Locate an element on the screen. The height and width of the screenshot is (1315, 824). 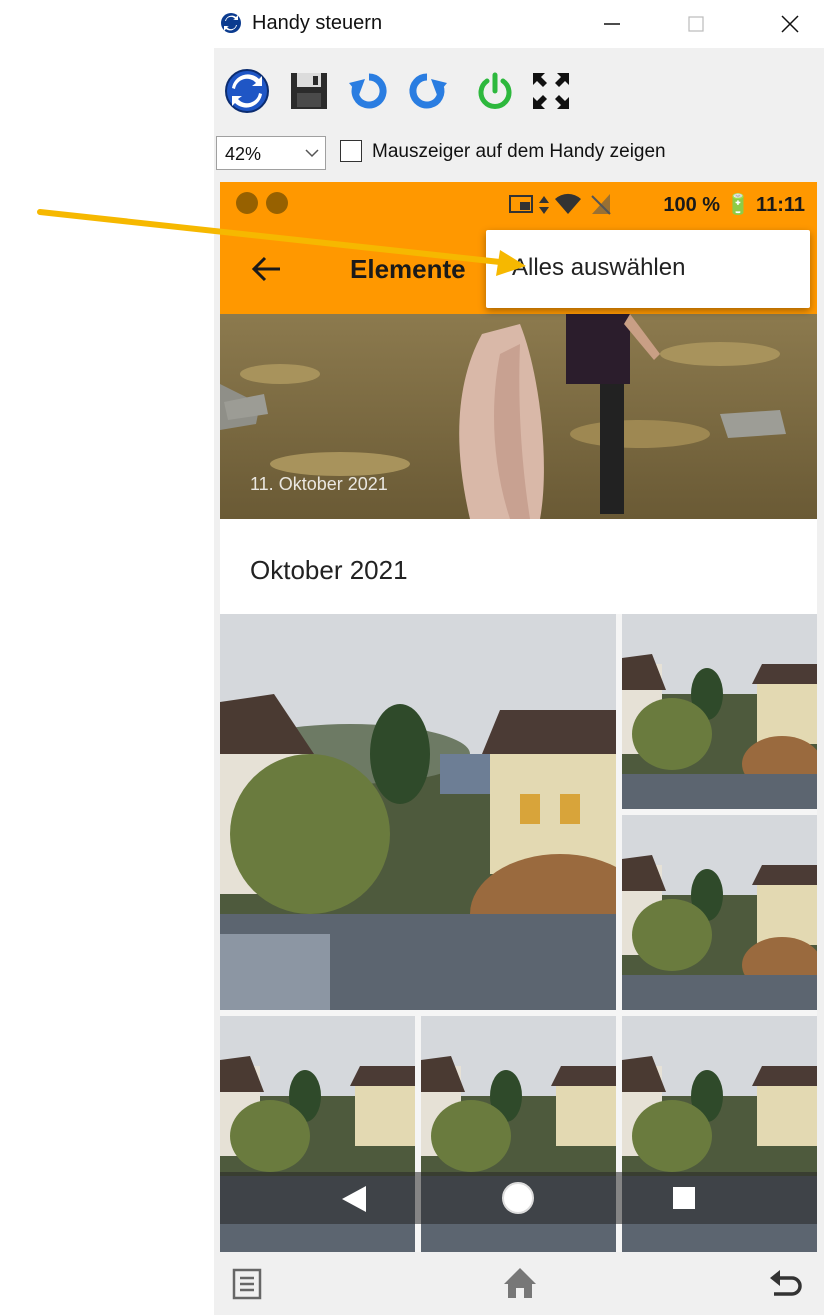
nav-home-icon is located at coordinates (518, 1198).